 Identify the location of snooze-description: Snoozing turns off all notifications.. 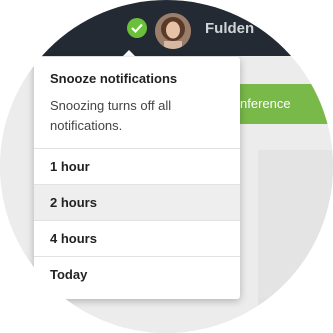
(111, 115).